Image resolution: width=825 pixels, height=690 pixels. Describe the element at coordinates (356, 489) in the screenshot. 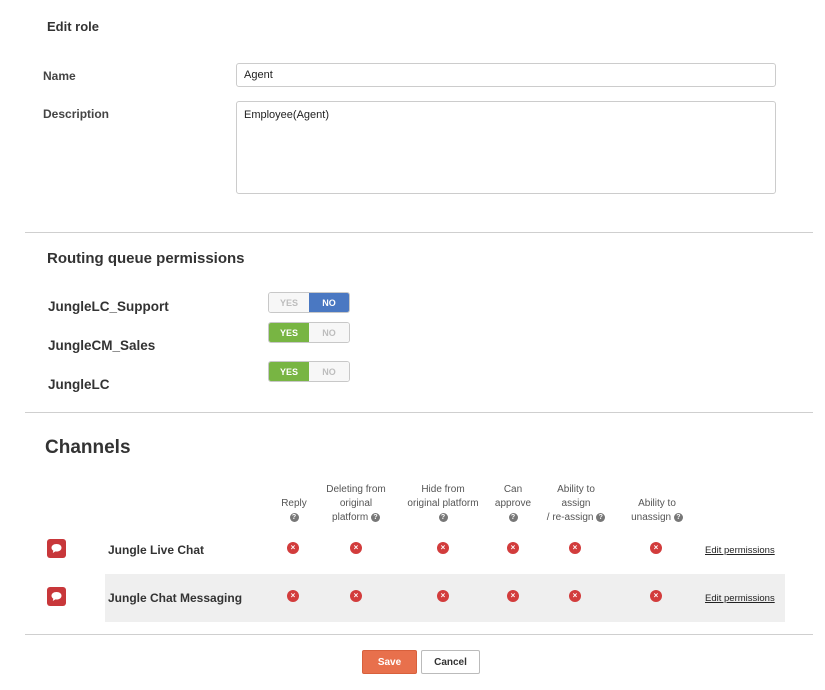

I see `column-header-line: Deleting from` at that location.